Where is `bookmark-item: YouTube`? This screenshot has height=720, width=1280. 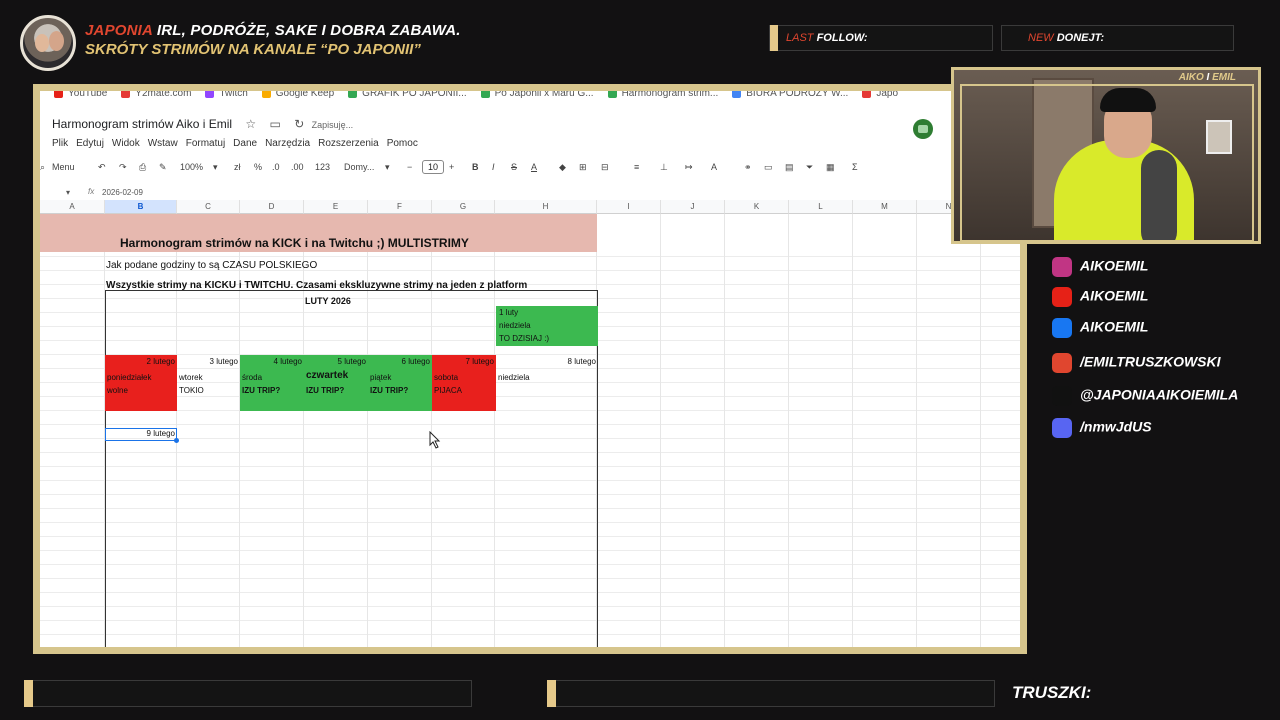 bookmark-item: YouTube is located at coordinates (80, 95).